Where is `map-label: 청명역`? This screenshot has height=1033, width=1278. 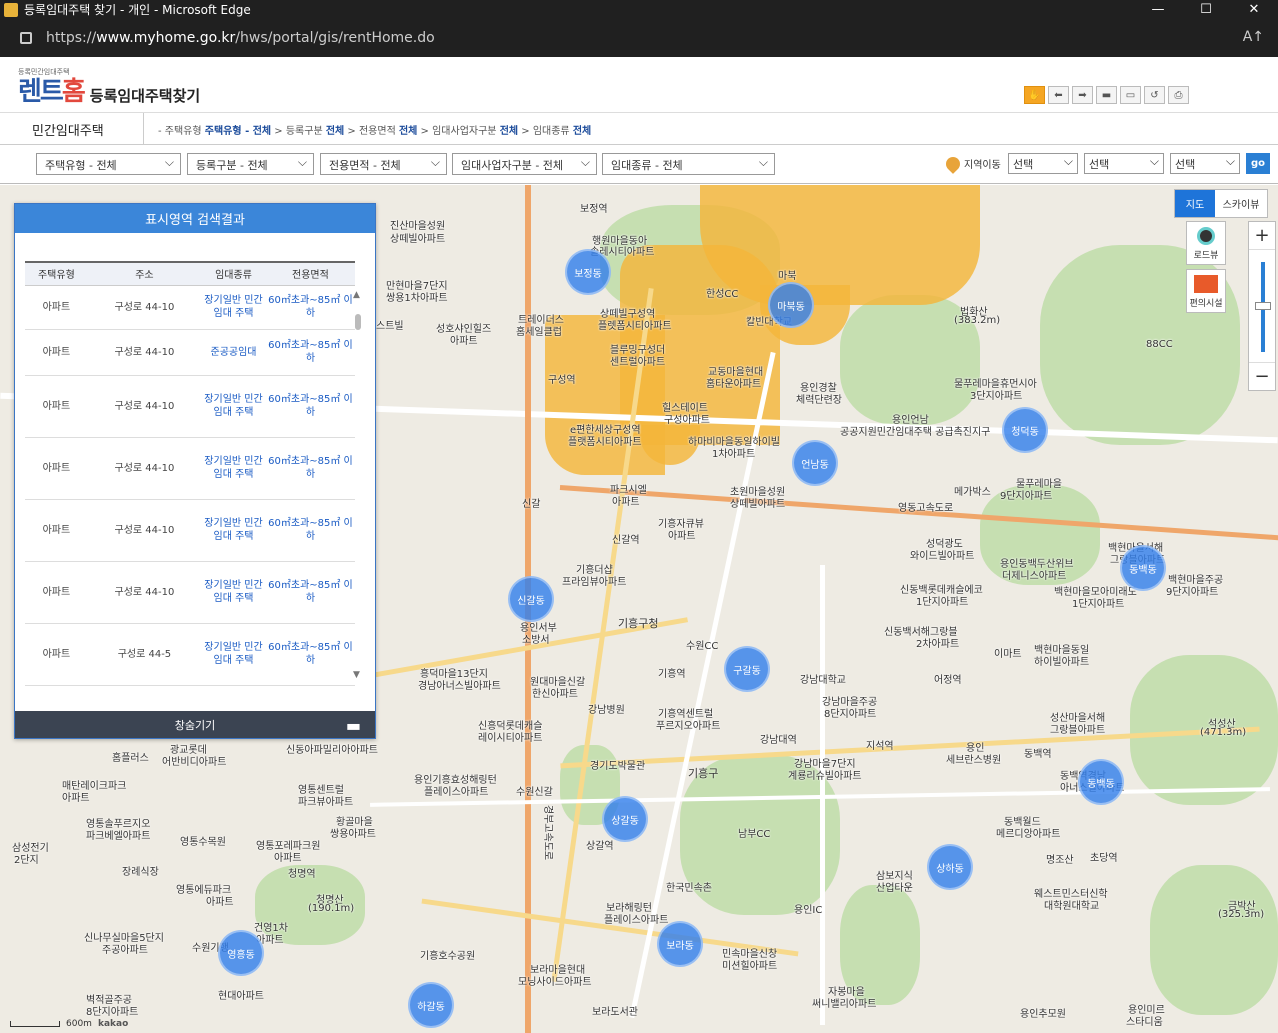
map-label: 청명역 is located at coordinates (302, 874).